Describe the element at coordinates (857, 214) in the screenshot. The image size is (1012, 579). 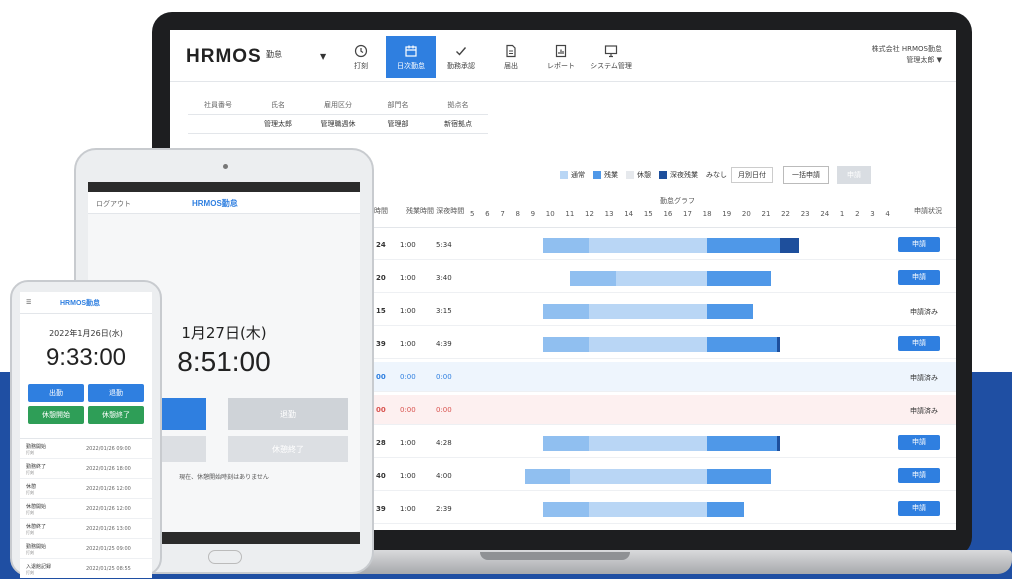
I see `hour-tick: 2` at that location.